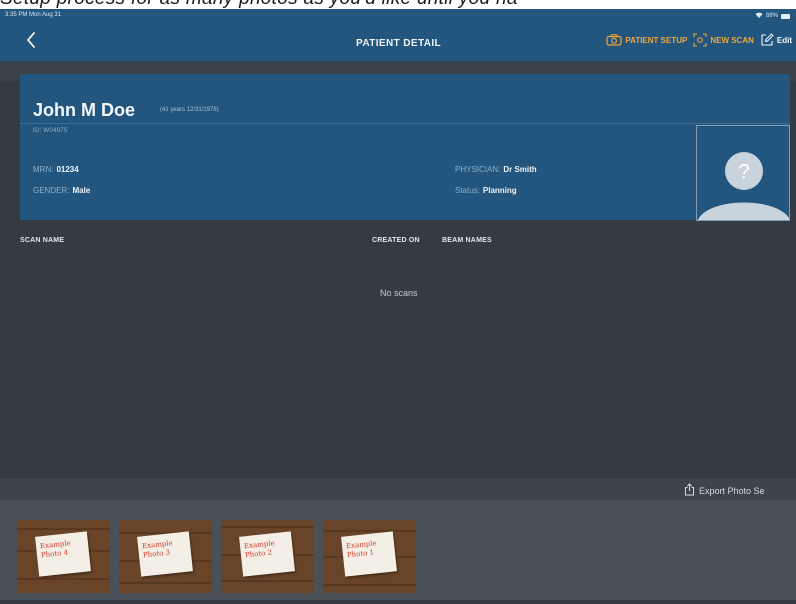 The image size is (796, 604). I want to click on scan-frame-icon, so click(700, 40).